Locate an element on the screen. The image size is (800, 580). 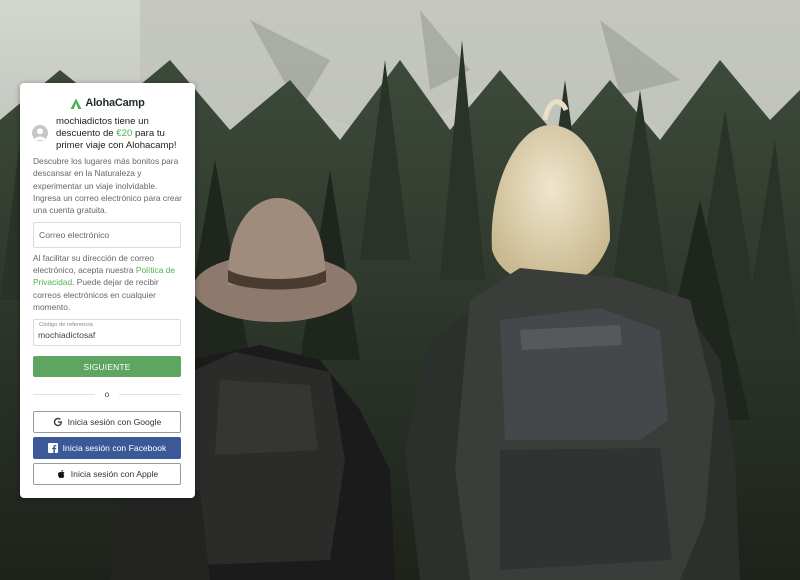
referral-code-label: Código de referencia is located at coordinates (66, 325).